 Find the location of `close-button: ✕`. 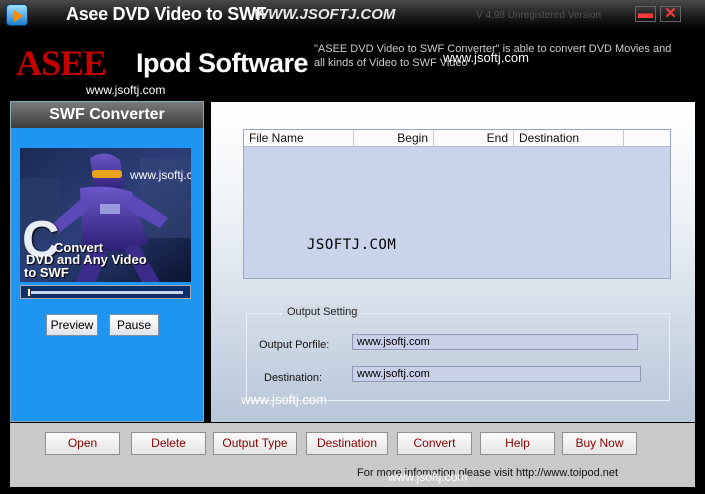

close-button: ✕ is located at coordinates (670, 13).